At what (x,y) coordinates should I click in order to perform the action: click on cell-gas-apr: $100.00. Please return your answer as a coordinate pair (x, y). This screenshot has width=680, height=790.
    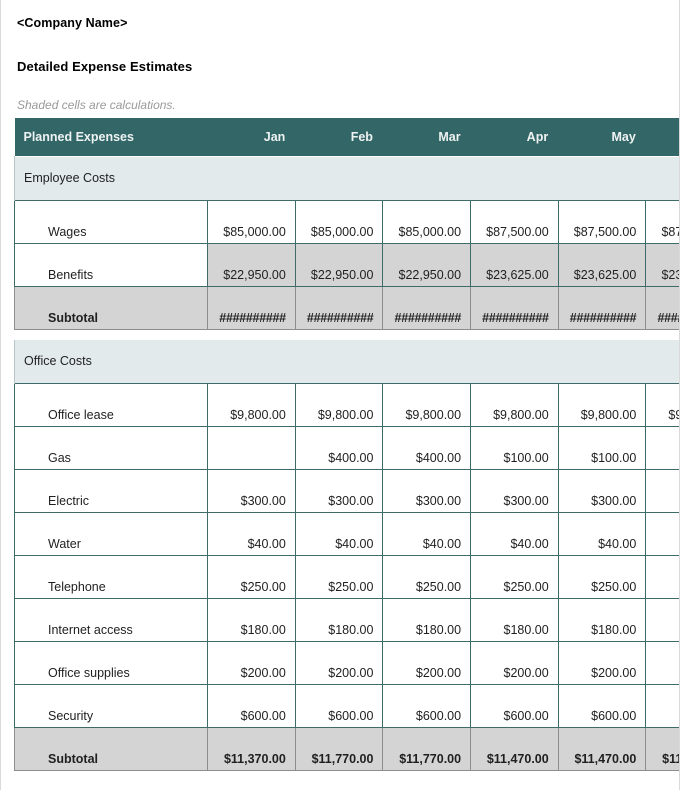
    Looking at the image, I should click on (514, 448).